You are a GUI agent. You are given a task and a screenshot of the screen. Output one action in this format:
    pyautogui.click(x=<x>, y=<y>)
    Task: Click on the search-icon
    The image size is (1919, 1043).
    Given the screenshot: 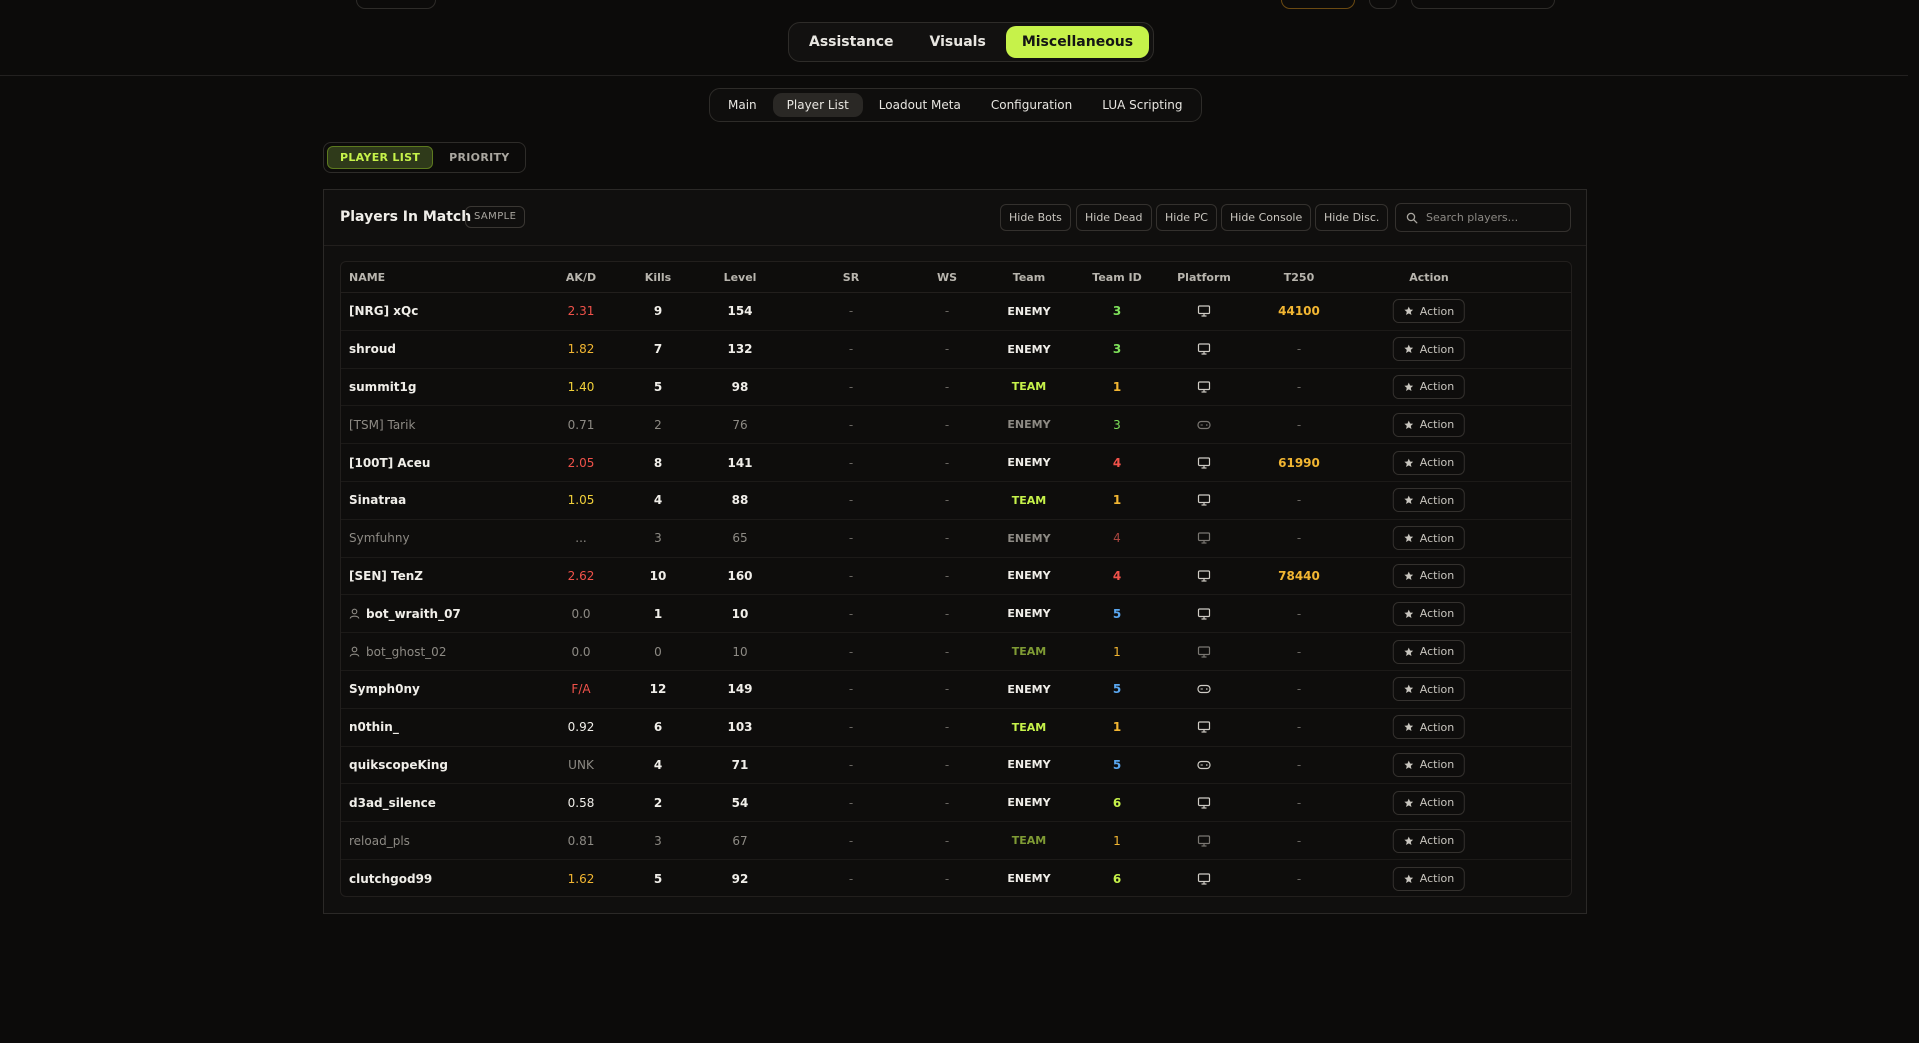 What is the action you would take?
    pyautogui.click(x=1412, y=218)
    